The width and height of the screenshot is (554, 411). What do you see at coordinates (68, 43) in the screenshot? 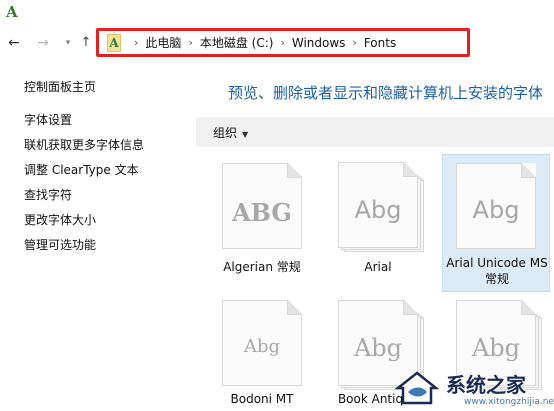
I see `chevron-down-icon: ▾` at bounding box center [68, 43].